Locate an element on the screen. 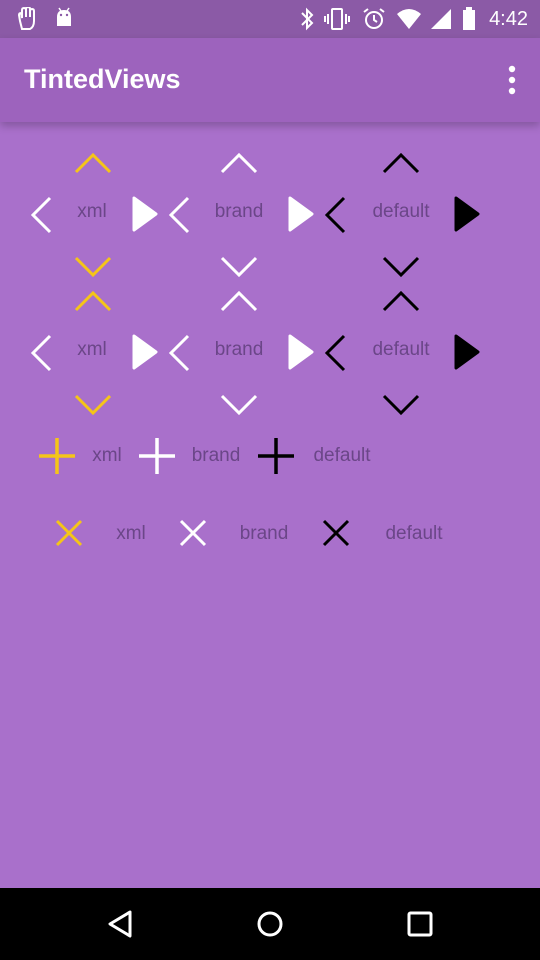  app-title: TintedViews is located at coordinates (102, 79).